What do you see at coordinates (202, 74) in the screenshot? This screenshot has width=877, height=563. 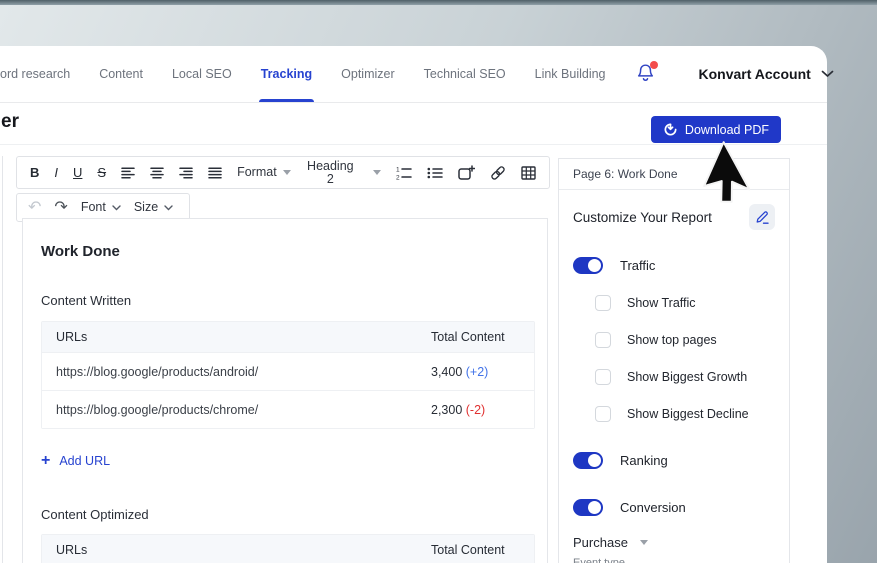 I see `nav-tab-local-seo: Local SEO` at bounding box center [202, 74].